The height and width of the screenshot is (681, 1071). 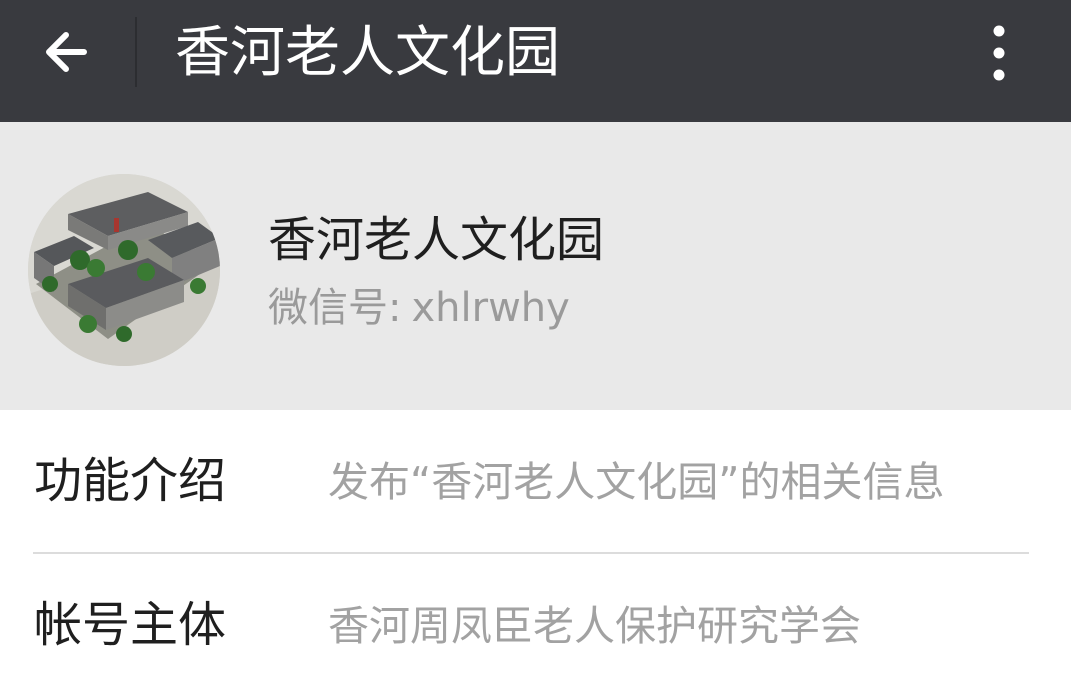 I want to click on wechat-id: 微信号: xhlrwhy, so click(x=419, y=308).